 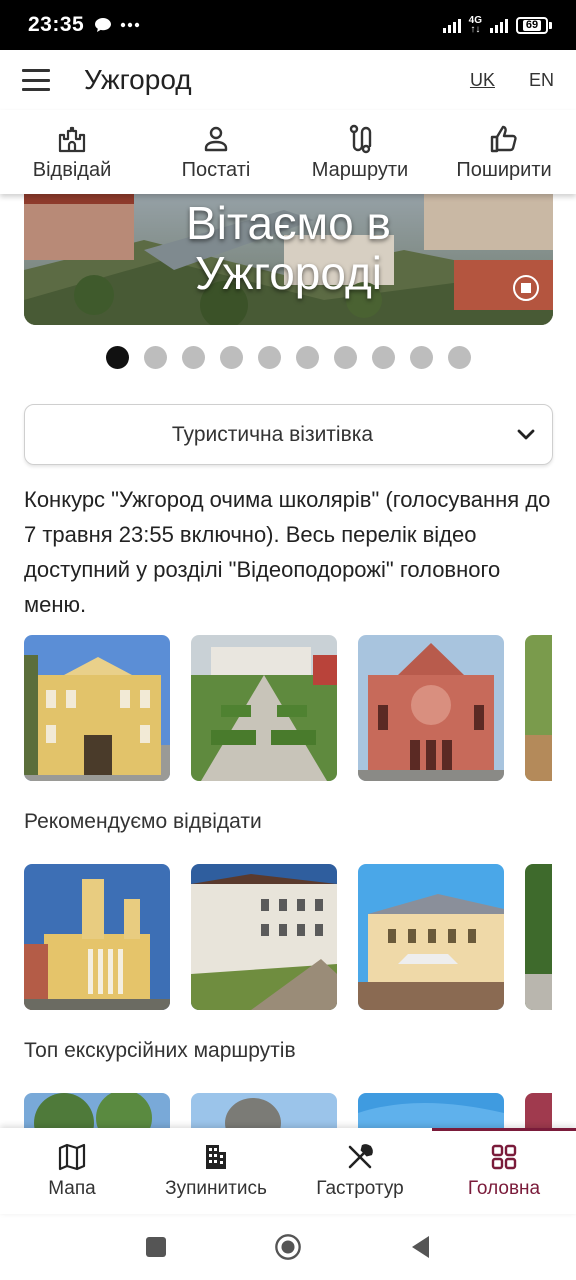 What do you see at coordinates (216, 1171) in the screenshot?
I see `bottom-nav-stay: Зупинитись` at bounding box center [216, 1171].